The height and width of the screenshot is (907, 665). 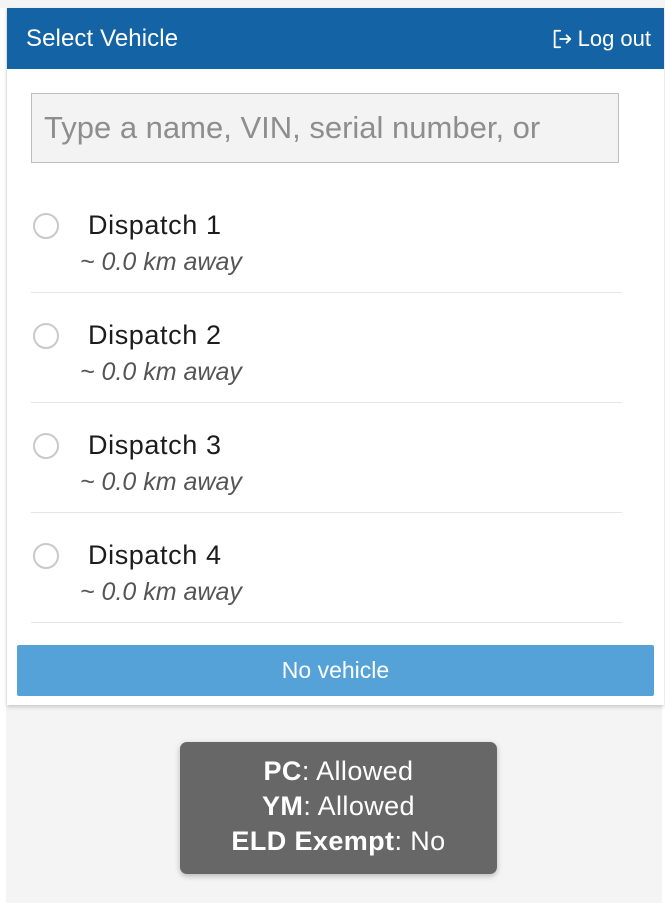 What do you see at coordinates (3, 457) in the screenshot?
I see `frame-edge-left` at bounding box center [3, 457].